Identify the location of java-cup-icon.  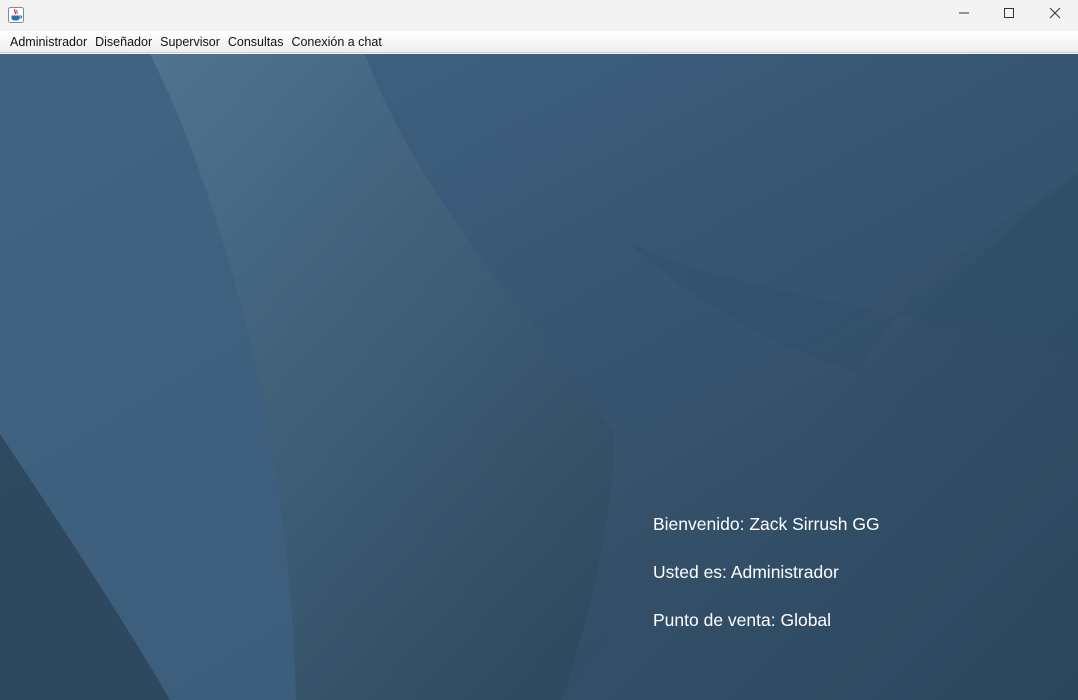
(16, 15).